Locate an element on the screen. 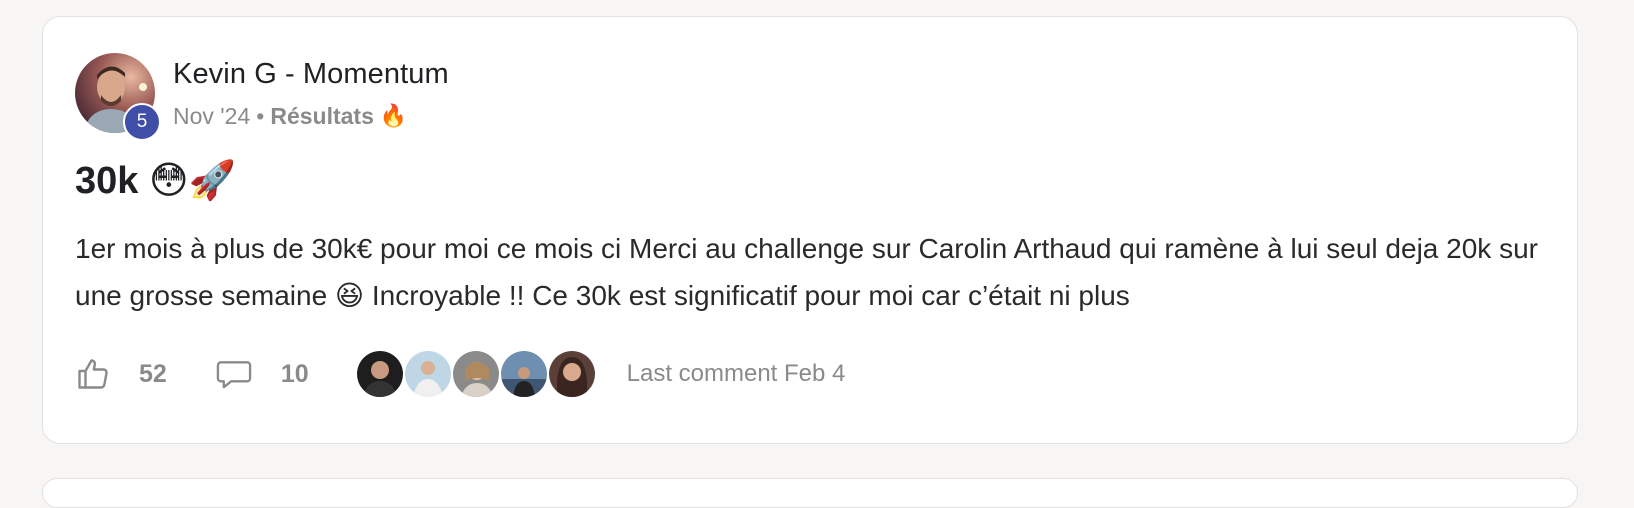 This screenshot has height=508, width=1634. comment-count: 10 is located at coordinates (294, 373).